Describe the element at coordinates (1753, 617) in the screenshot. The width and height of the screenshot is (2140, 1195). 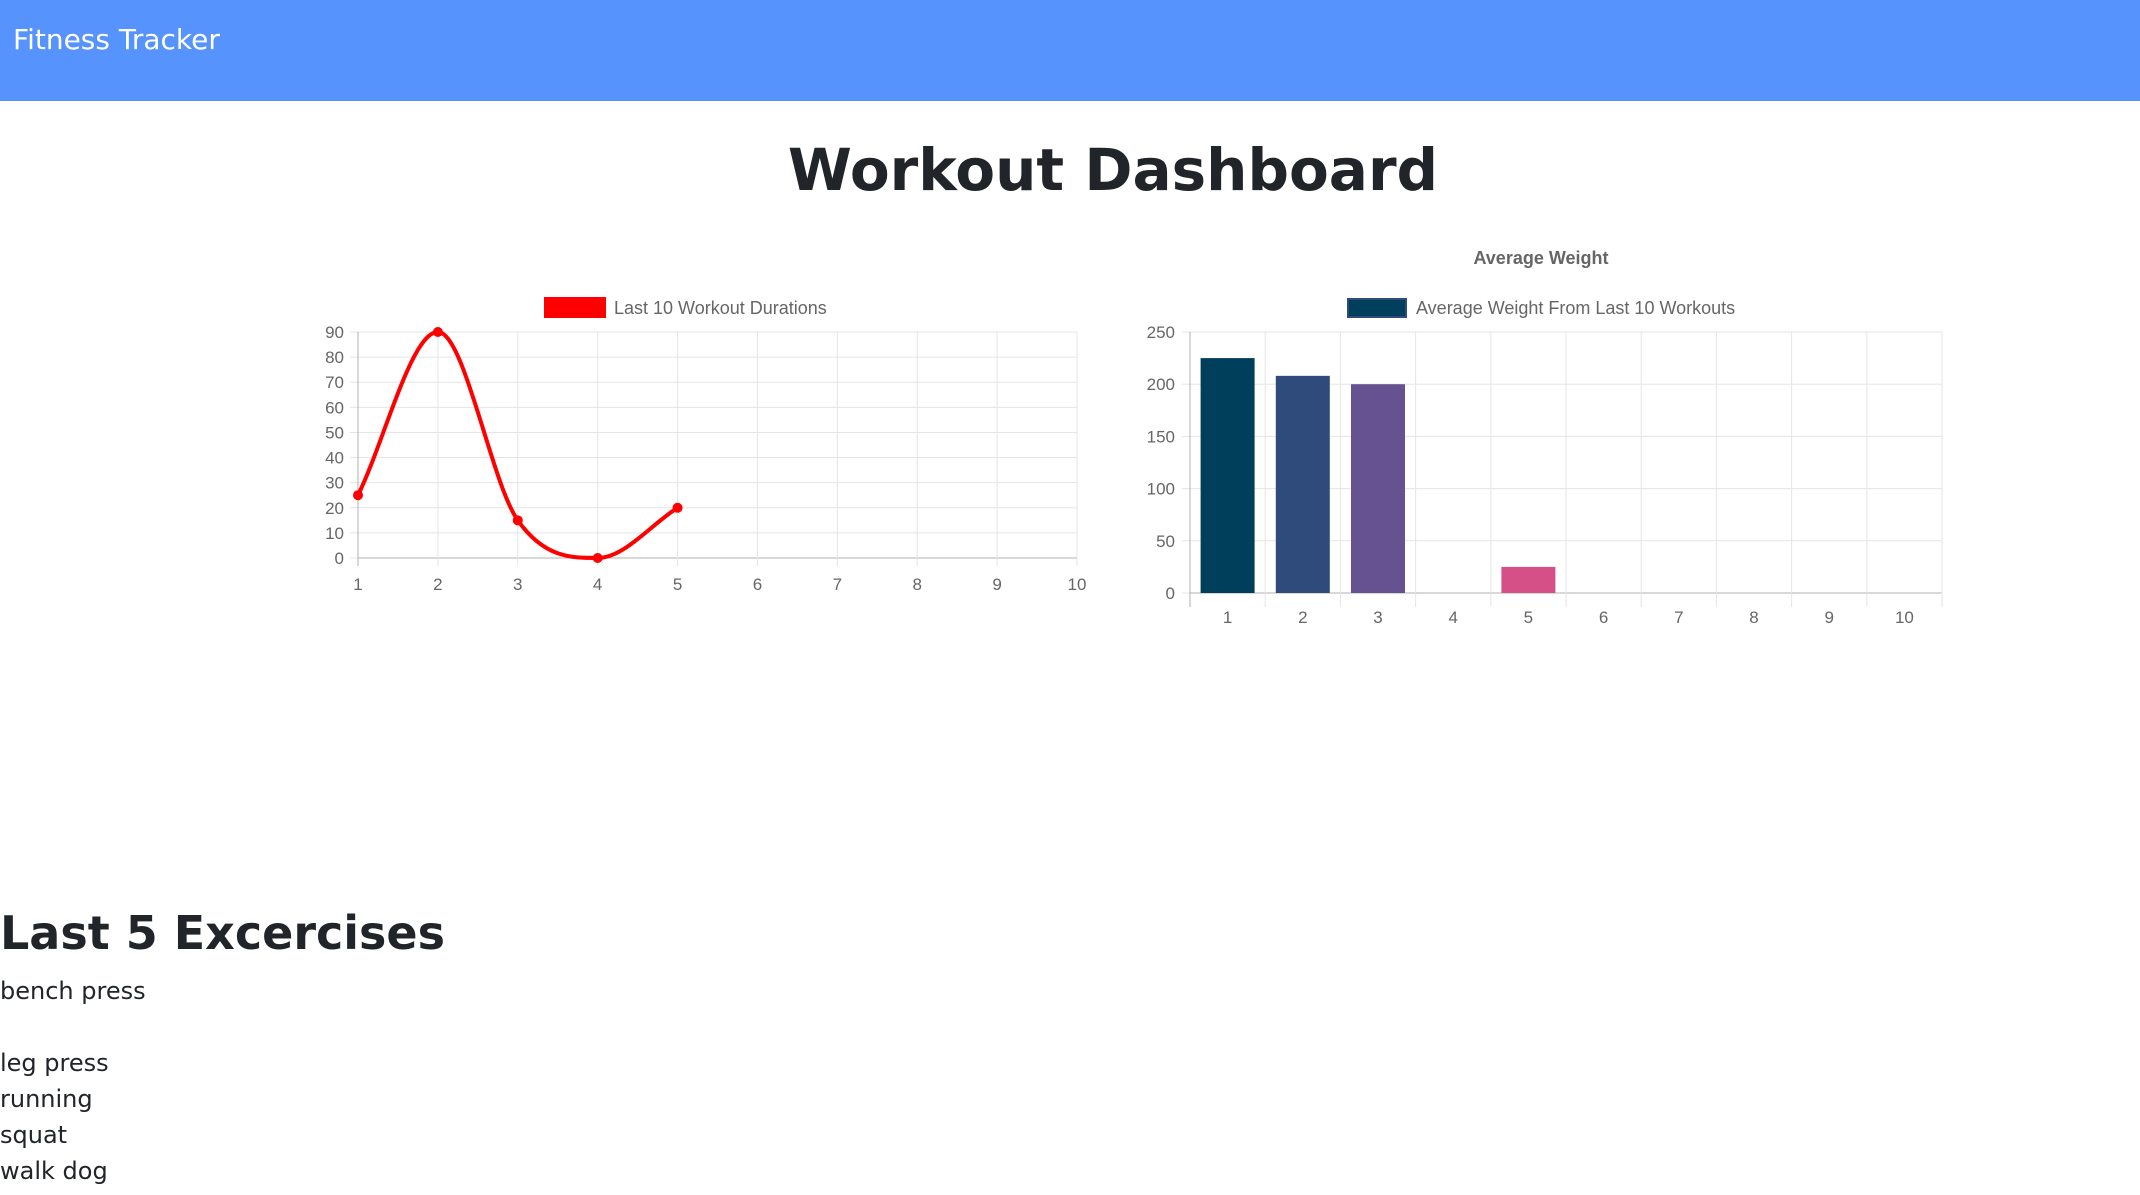
I see `x-tick-label: 8` at that location.